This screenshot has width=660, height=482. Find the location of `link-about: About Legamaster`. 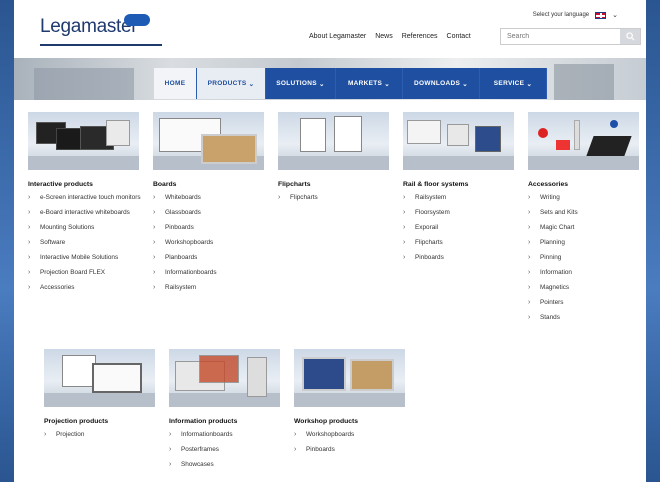

link-about: About Legamaster is located at coordinates (337, 36).